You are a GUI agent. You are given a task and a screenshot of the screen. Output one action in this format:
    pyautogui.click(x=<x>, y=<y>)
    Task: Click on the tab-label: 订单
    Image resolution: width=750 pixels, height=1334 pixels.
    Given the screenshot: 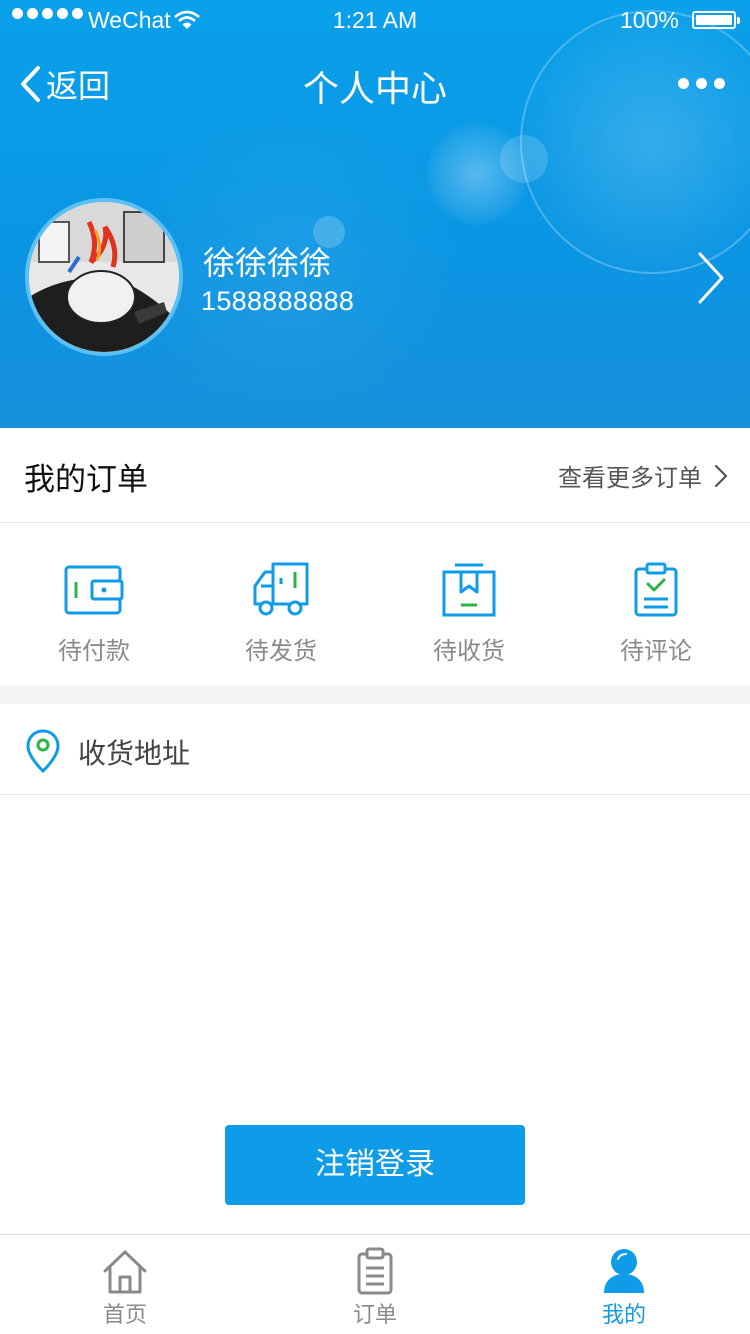 What is the action you would take?
    pyautogui.click(x=374, y=1315)
    